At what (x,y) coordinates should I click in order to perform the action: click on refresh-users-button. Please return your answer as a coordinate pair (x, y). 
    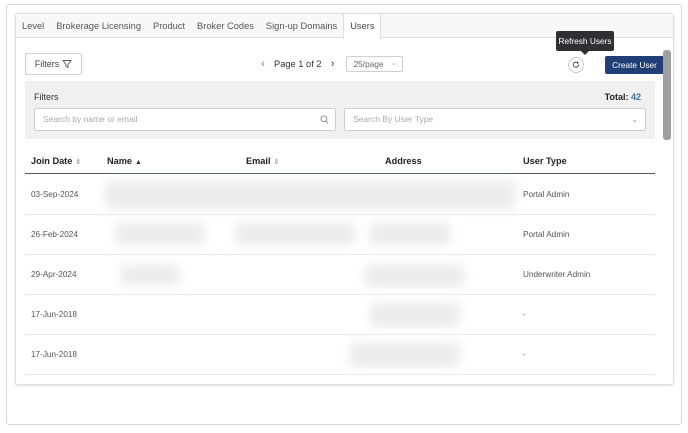
    Looking at the image, I should click on (576, 65).